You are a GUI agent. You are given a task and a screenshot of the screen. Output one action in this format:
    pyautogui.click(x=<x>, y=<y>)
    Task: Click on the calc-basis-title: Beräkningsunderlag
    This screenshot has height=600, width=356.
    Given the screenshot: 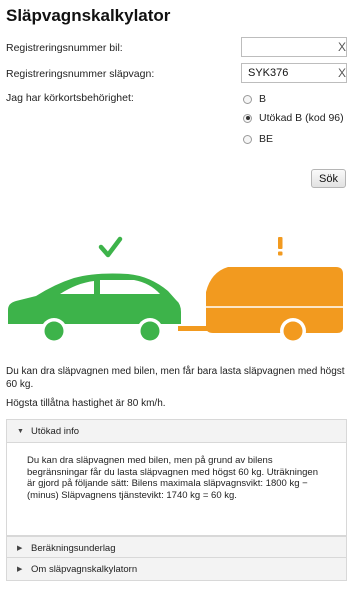 What is the action you would take?
    pyautogui.click(x=73, y=548)
    